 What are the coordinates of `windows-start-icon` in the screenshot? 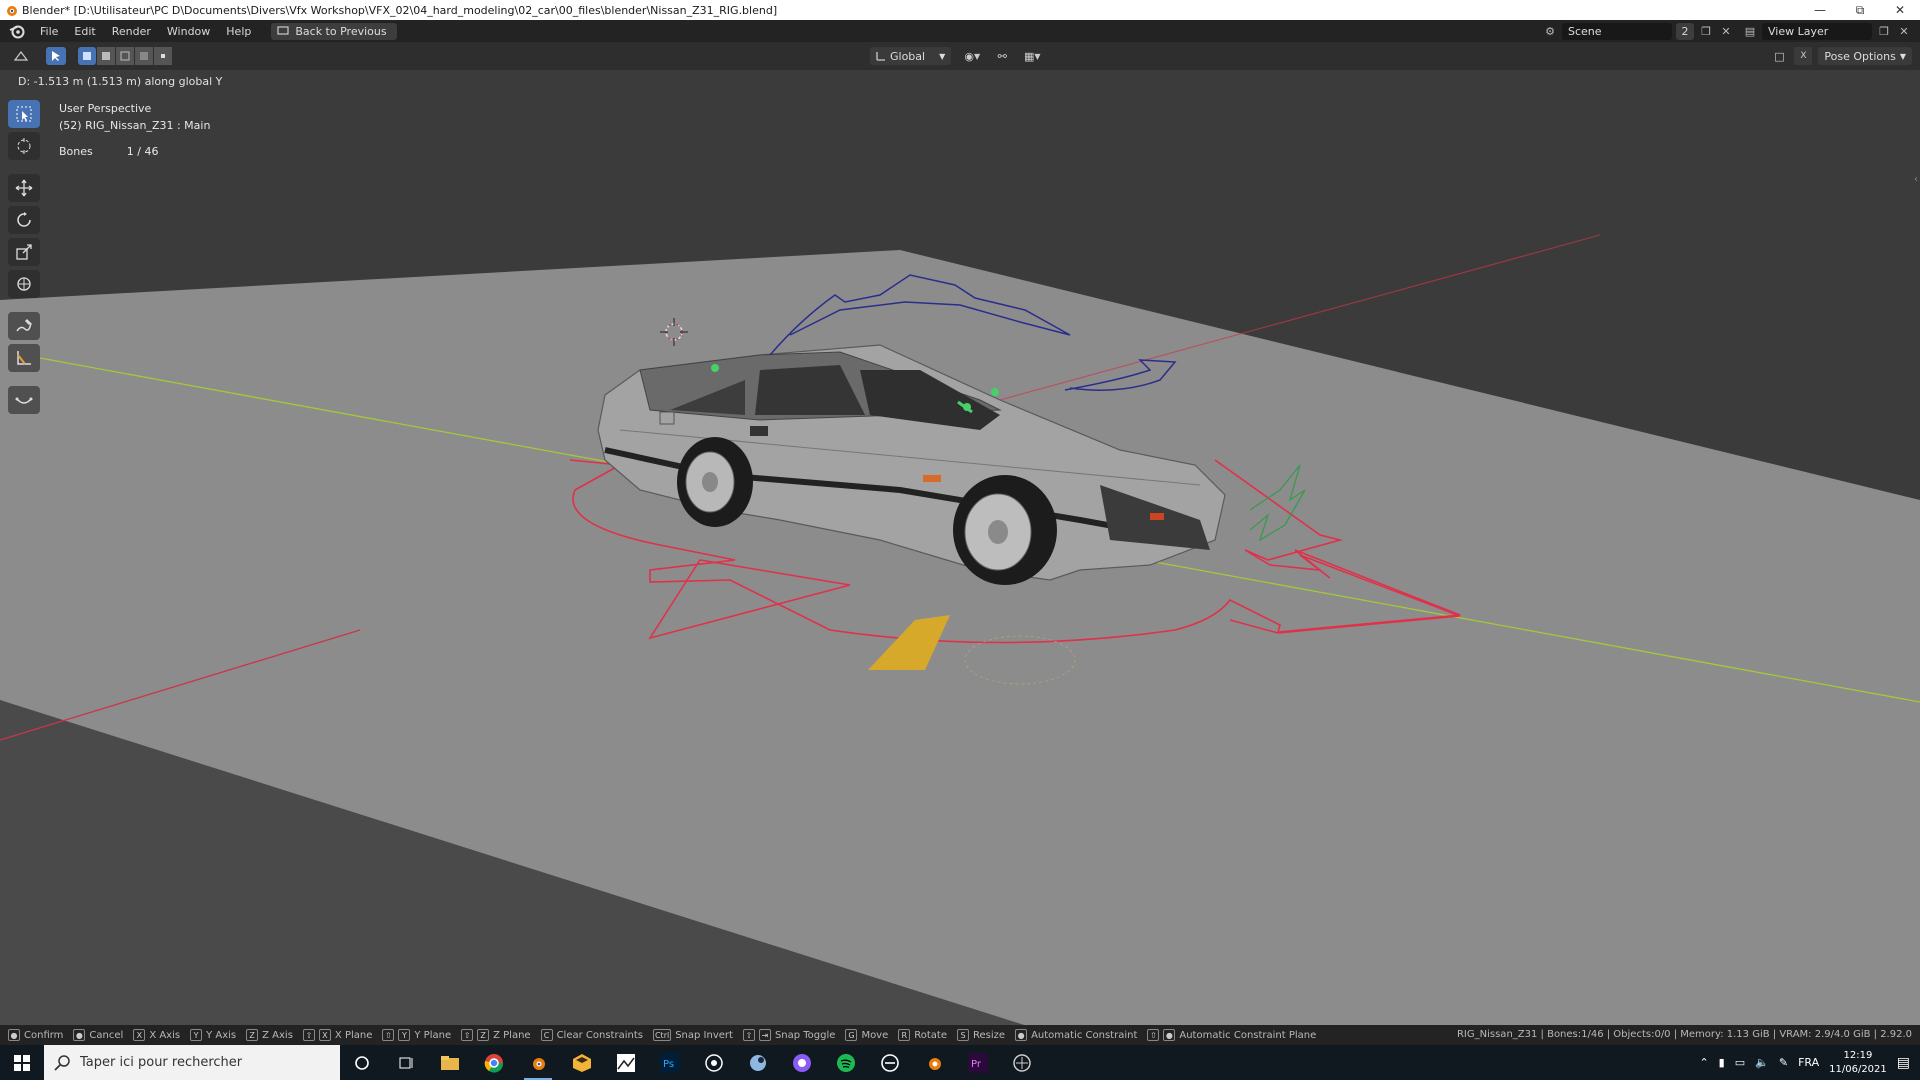 It's located at (22, 1062).